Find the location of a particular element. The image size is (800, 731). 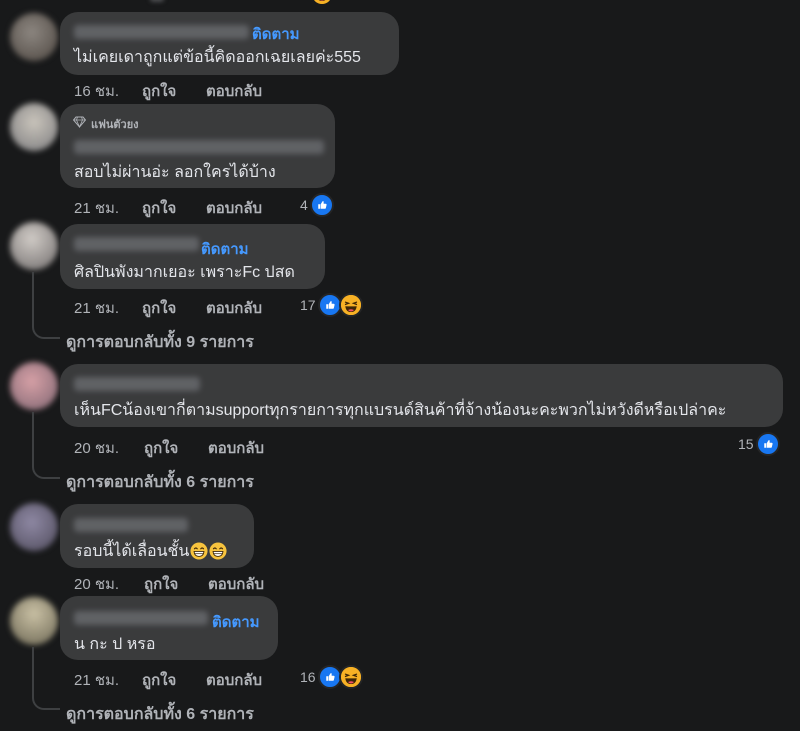

reaction-summary: 17 is located at coordinates (331, 305).